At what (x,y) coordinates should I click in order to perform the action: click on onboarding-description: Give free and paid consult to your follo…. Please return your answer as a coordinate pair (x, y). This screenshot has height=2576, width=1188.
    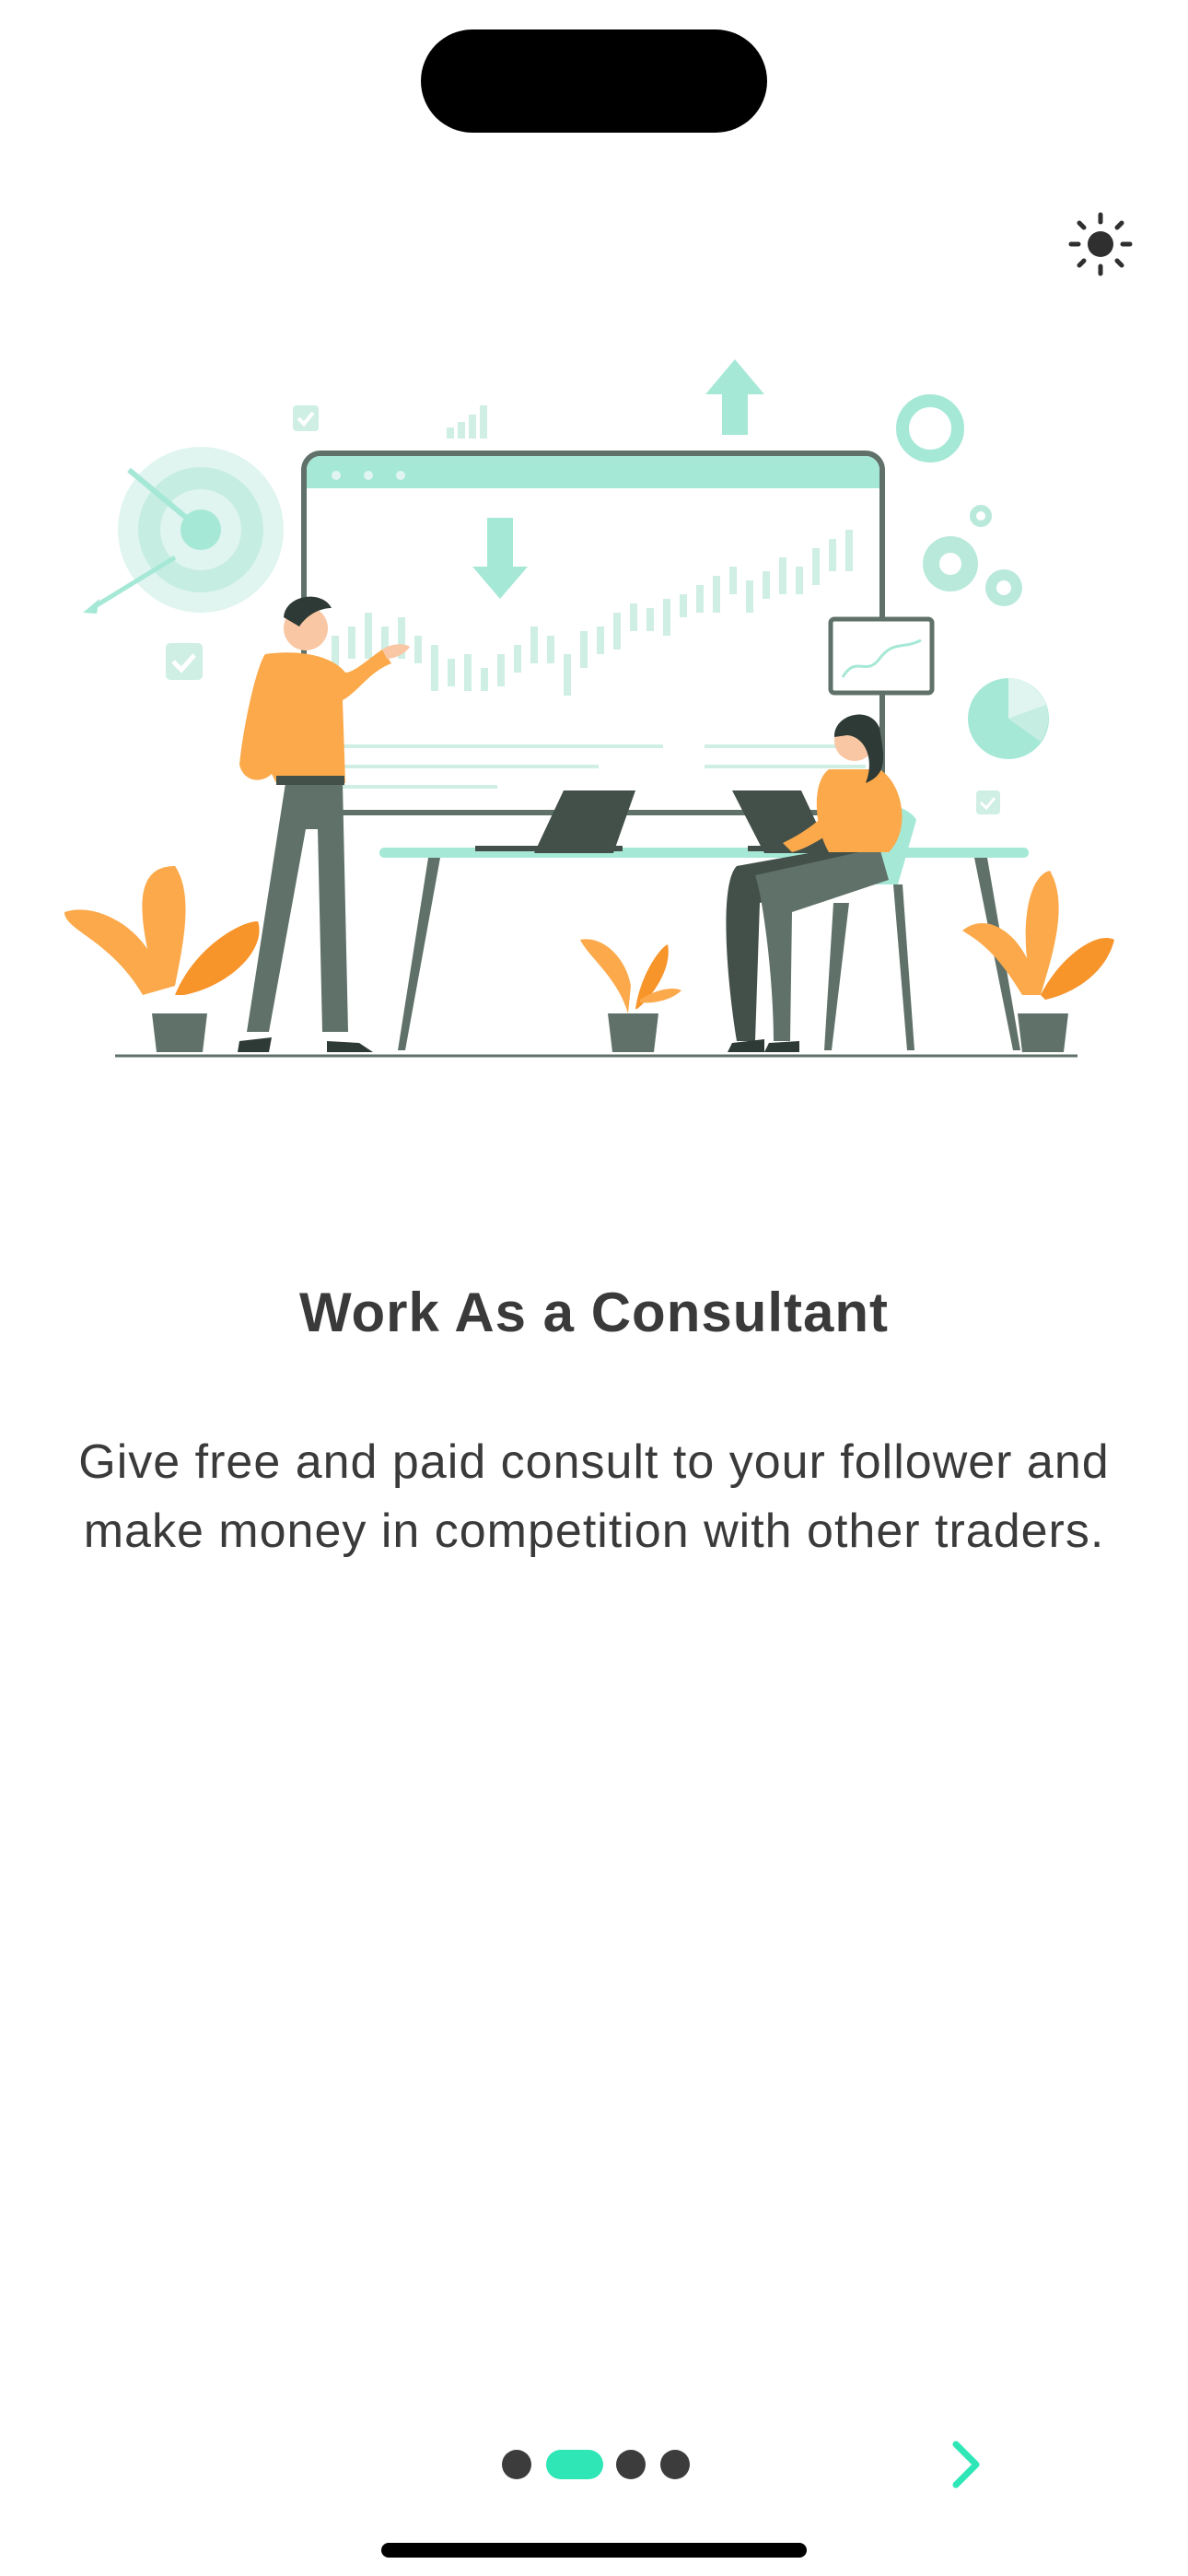
    Looking at the image, I should click on (594, 1496).